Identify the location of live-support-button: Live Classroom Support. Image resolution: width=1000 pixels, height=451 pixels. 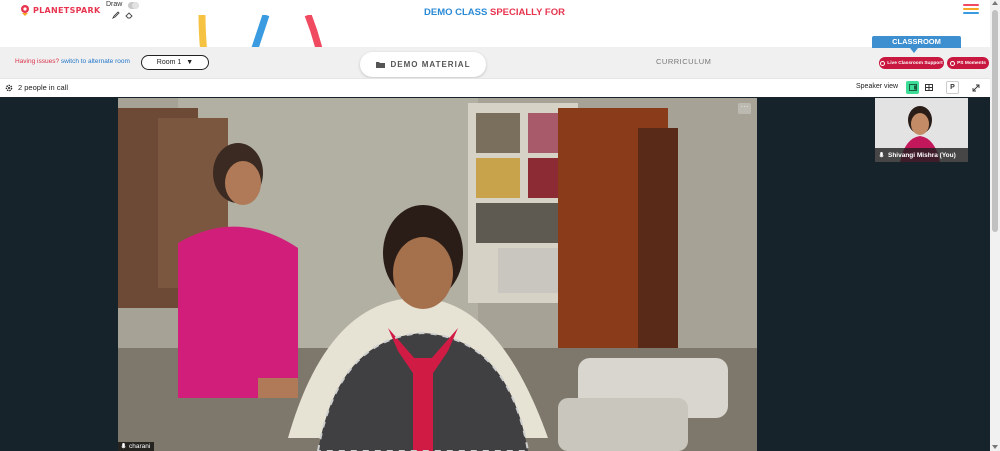
(911, 63).